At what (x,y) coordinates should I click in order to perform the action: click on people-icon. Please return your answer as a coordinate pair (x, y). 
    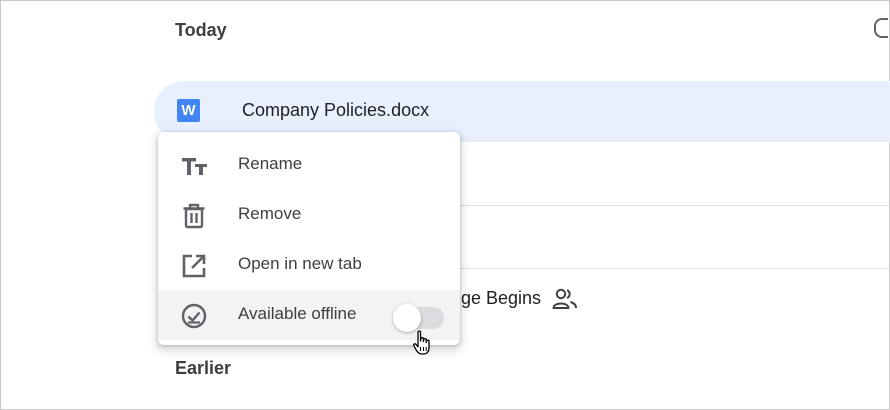
    Looking at the image, I should click on (564, 298).